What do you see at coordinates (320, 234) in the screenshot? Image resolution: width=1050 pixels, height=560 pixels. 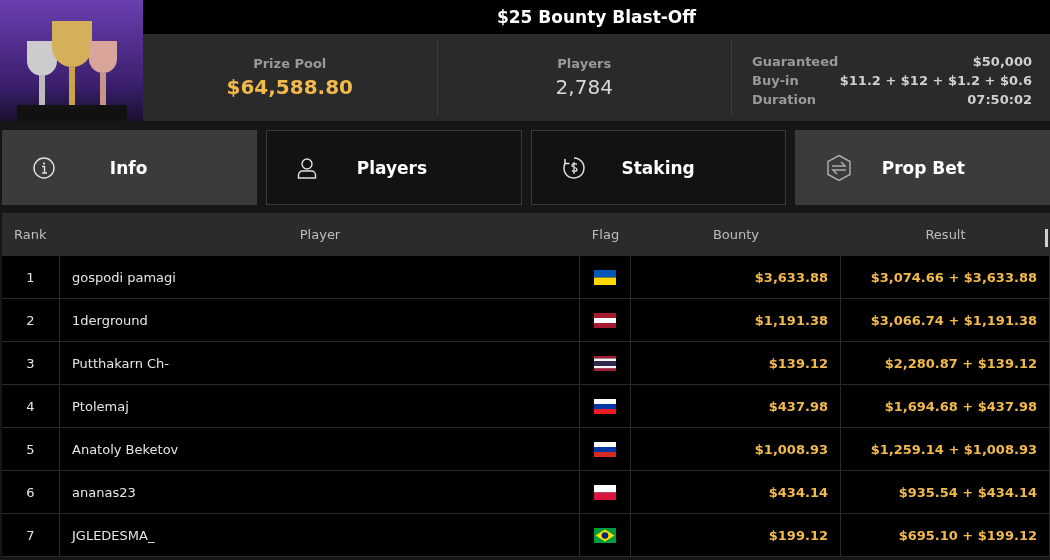 I see `column-header: Player` at bounding box center [320, 234].